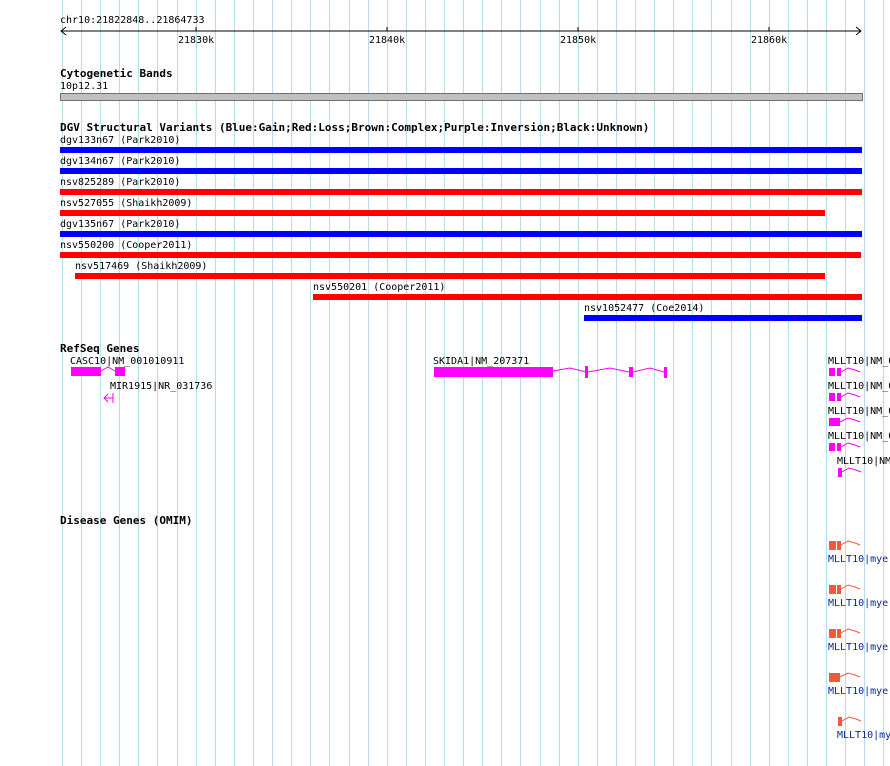 This screenshot has width=890, height=766. What do you see at coordinates (461, 97) in the screenshot?
I see `cytoband-bar` at bounding box center [461, 97].